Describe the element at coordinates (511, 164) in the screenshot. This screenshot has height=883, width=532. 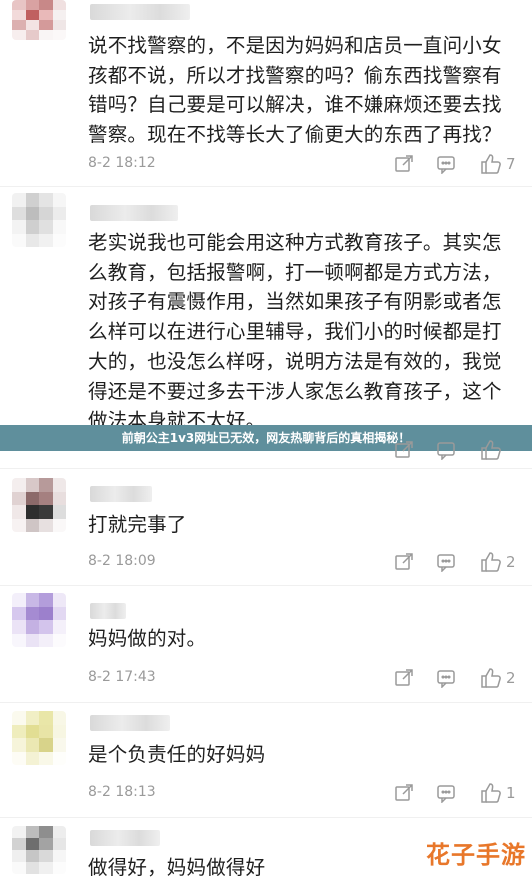
I see `like-count: 7` at that location.